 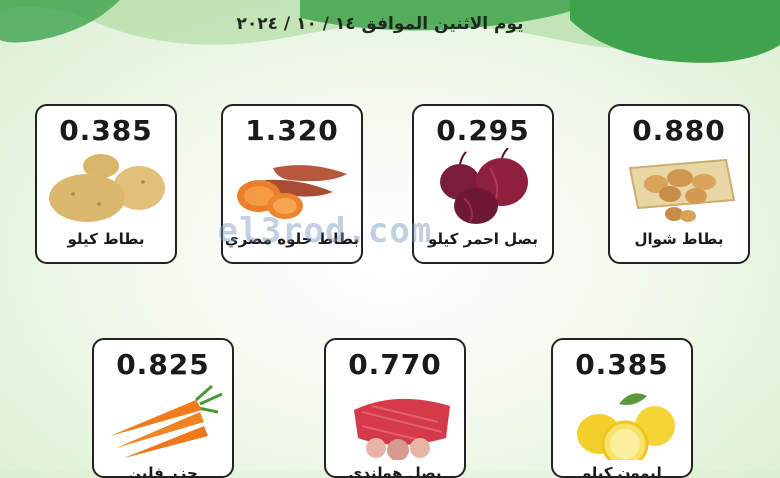 I want to click on product-card: 0.770 بصل هولندي, so click(x=395, y=408).